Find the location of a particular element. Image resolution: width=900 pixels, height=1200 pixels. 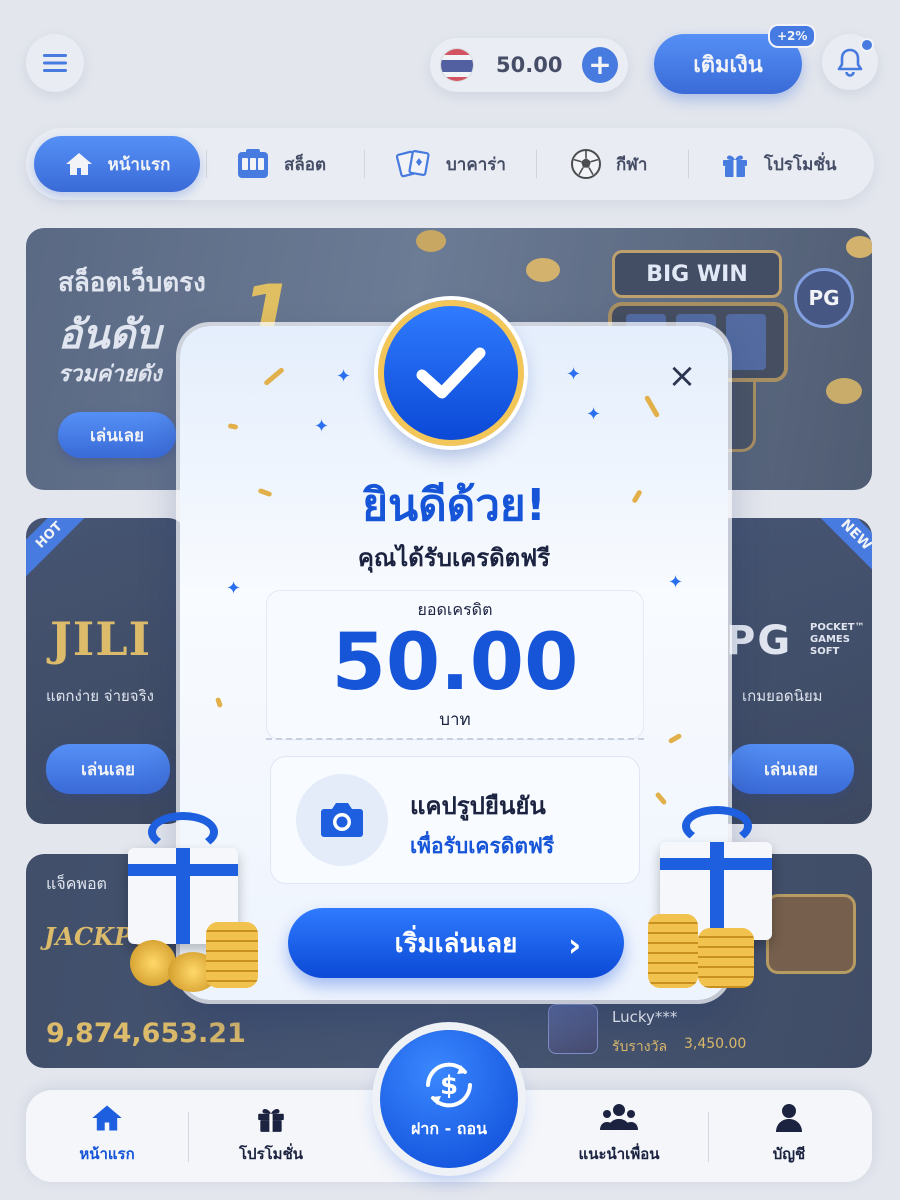

camera-icon is located at coordinates (342, 820).